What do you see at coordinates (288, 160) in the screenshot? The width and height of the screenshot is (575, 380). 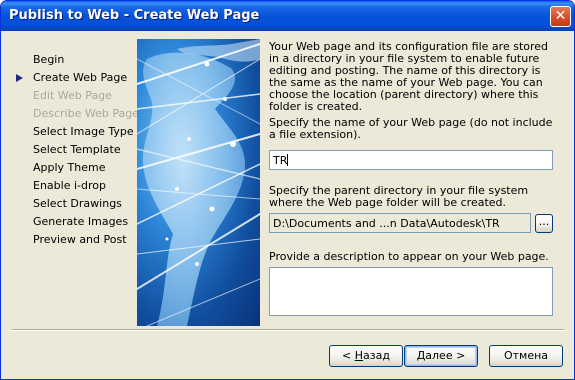 I see `text-caret` at bounding box center [288, 160].